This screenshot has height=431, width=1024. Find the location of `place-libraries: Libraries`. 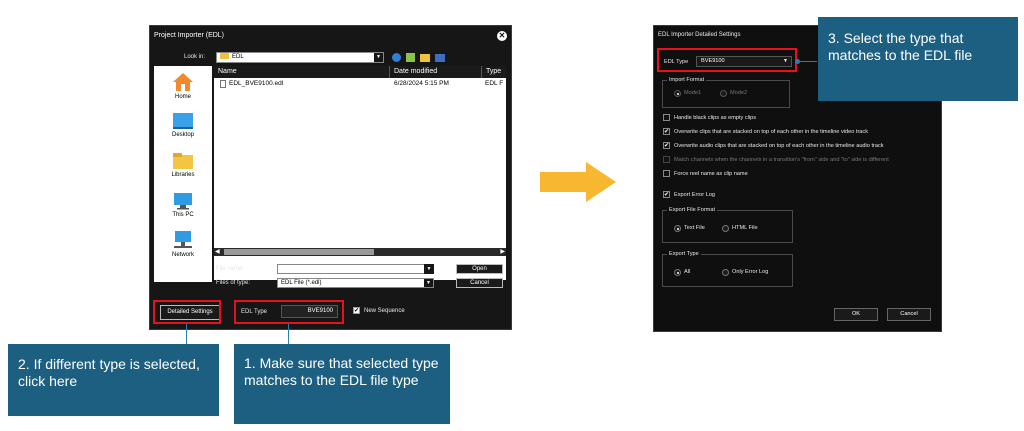

place-libraries: Libraries is located at coordinates (183, 165).